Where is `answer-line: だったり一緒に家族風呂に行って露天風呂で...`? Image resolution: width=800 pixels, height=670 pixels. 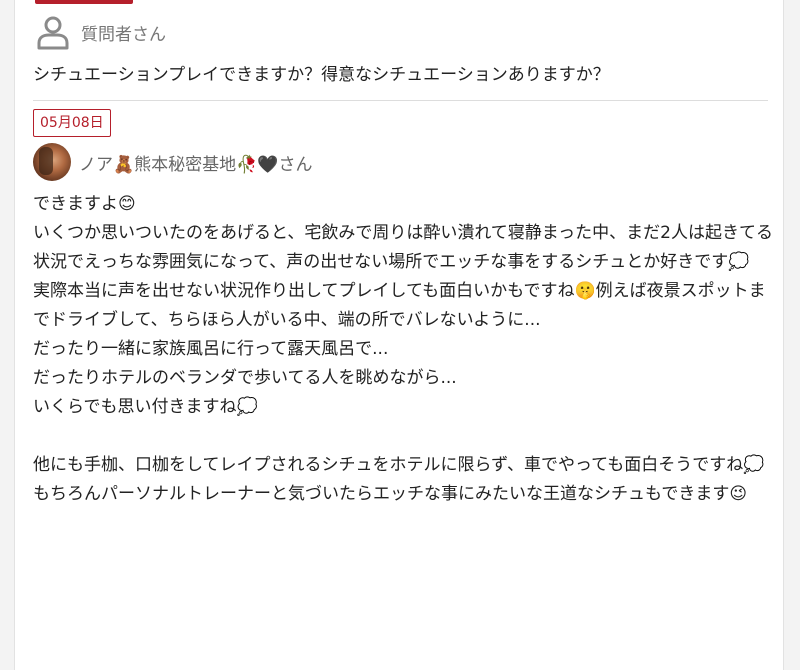
answer-line: だったり一緒に家族風呂に行って露天風呂で... is located at coordinates (211, 349).